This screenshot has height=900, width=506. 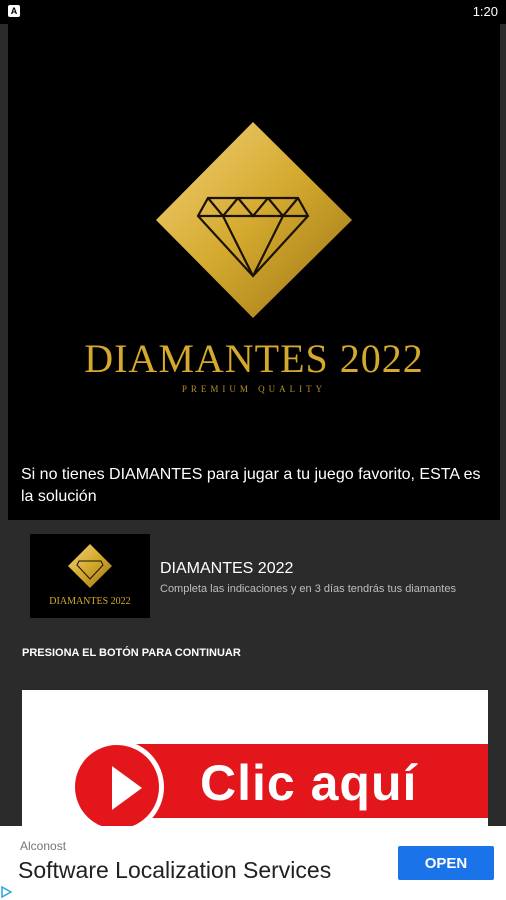 I want to click on banner-label: Clic aquí, so click(x=309, y=783).